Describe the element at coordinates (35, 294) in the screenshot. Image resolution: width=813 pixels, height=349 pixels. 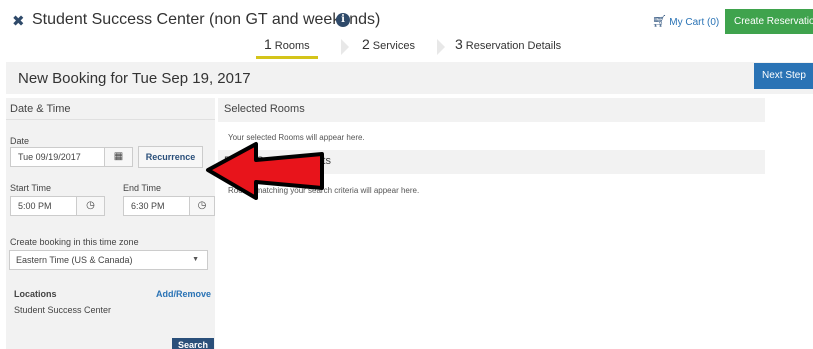
I see `locations-label: Locations` at that location.